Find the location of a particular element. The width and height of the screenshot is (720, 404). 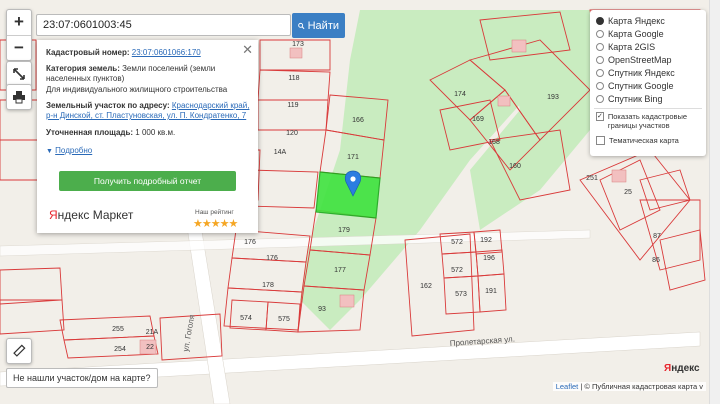

address-label: Земельный участок по адресу: is located at coordinates (108, 105).